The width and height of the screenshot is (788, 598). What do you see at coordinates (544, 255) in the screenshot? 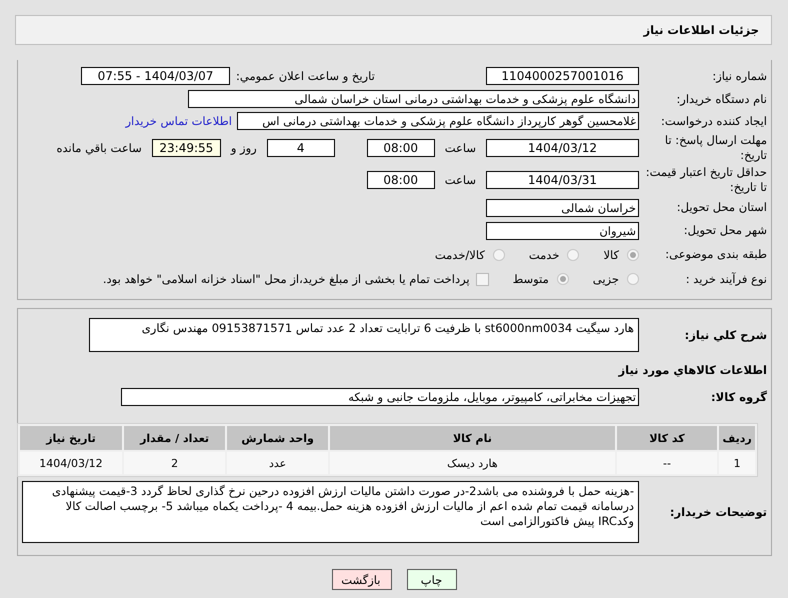
I see `option-label: خدمت` at bounding box center [544, 255].